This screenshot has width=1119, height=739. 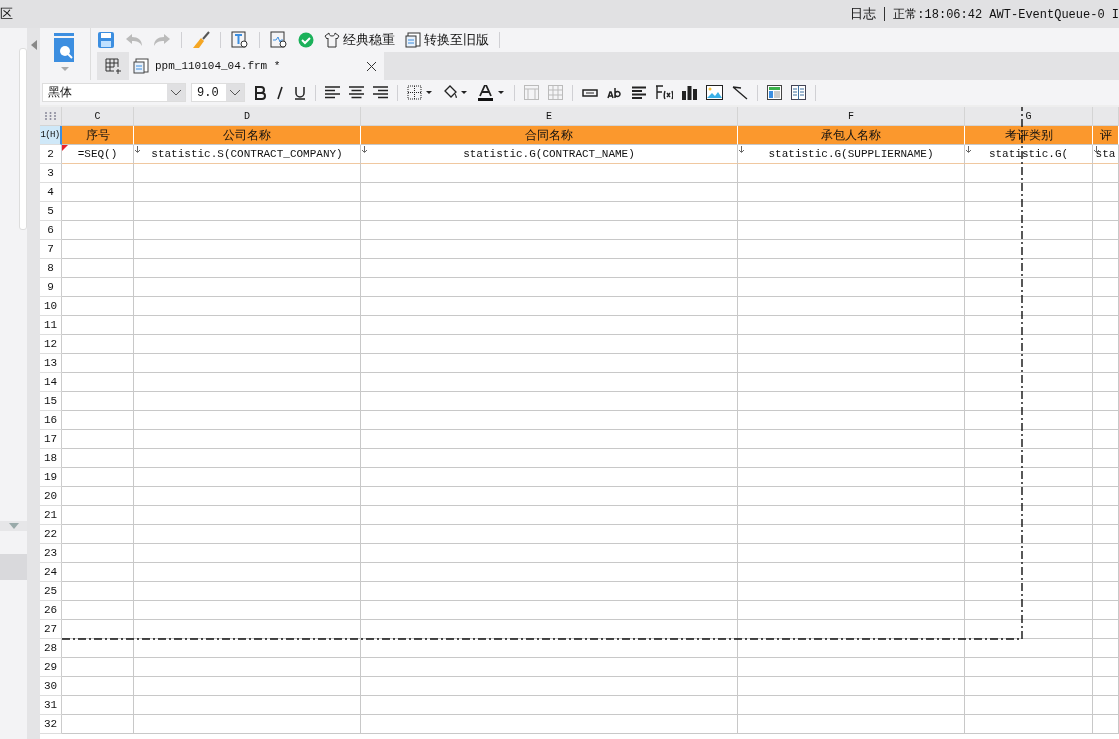 I want to click on row-header: 29, so click(x=51, y=667).